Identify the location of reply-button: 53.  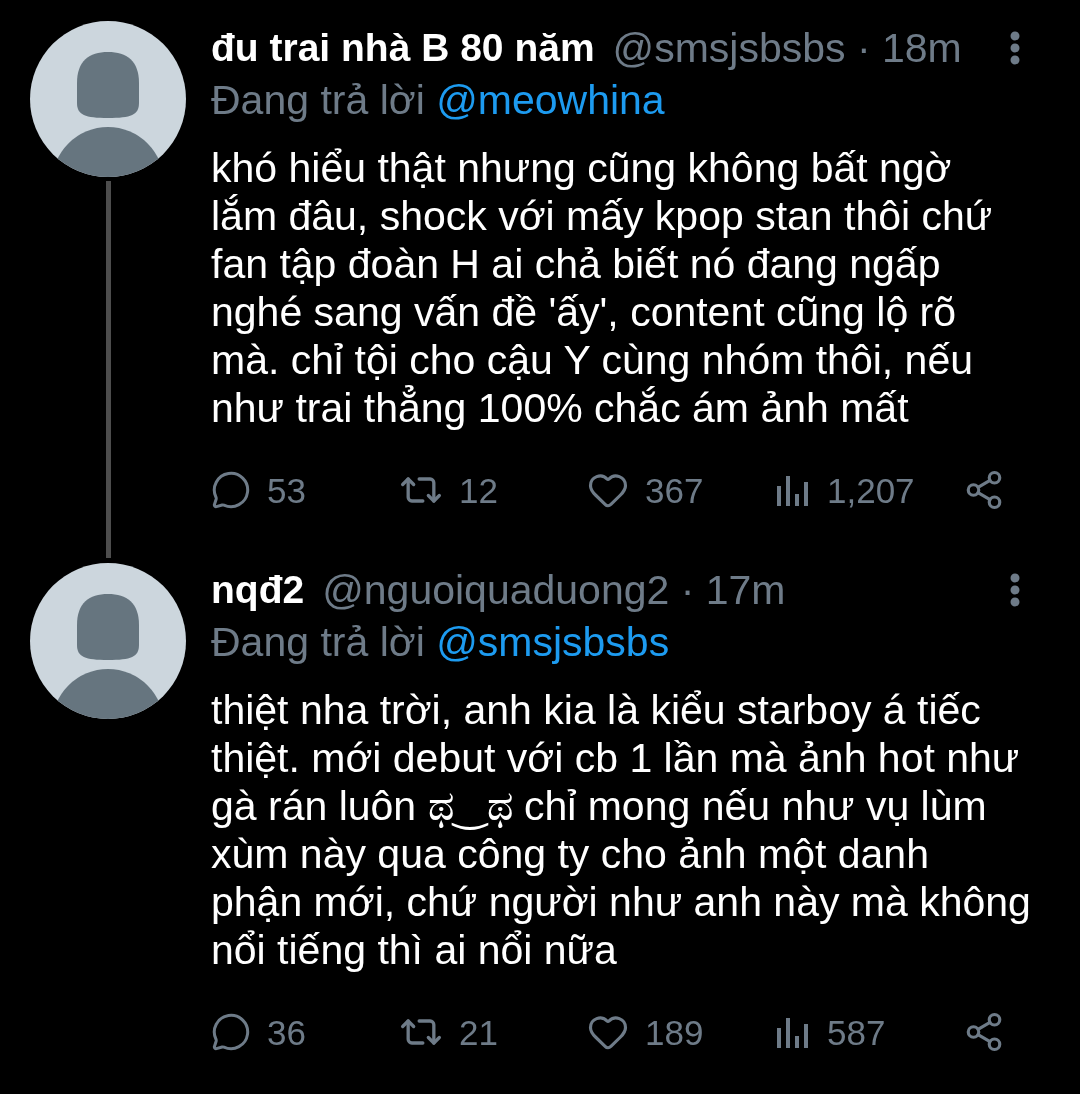
(258, 490).